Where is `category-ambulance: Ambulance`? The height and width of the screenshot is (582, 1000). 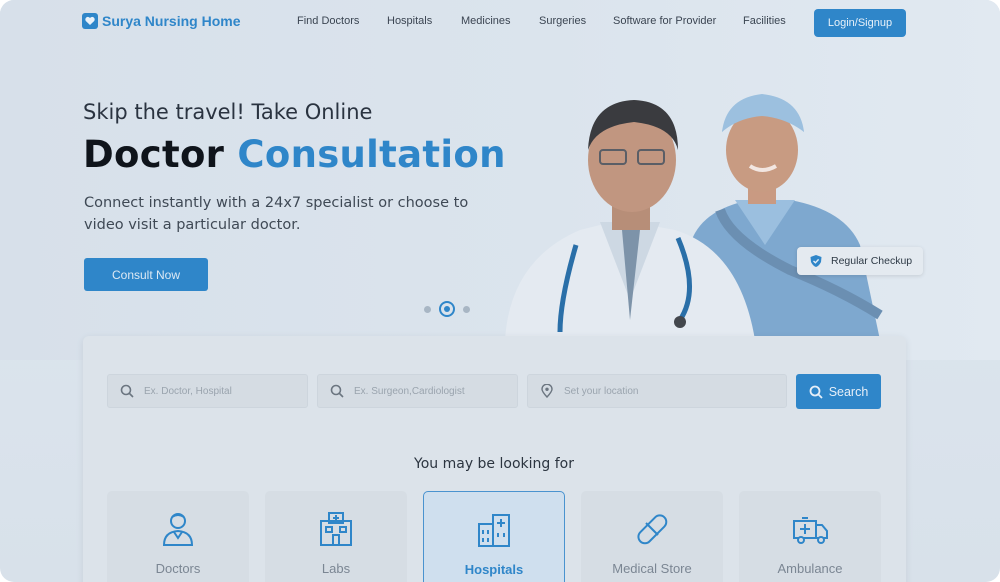 category-ambulance: Ambulance is located at coordinates (810, 536).